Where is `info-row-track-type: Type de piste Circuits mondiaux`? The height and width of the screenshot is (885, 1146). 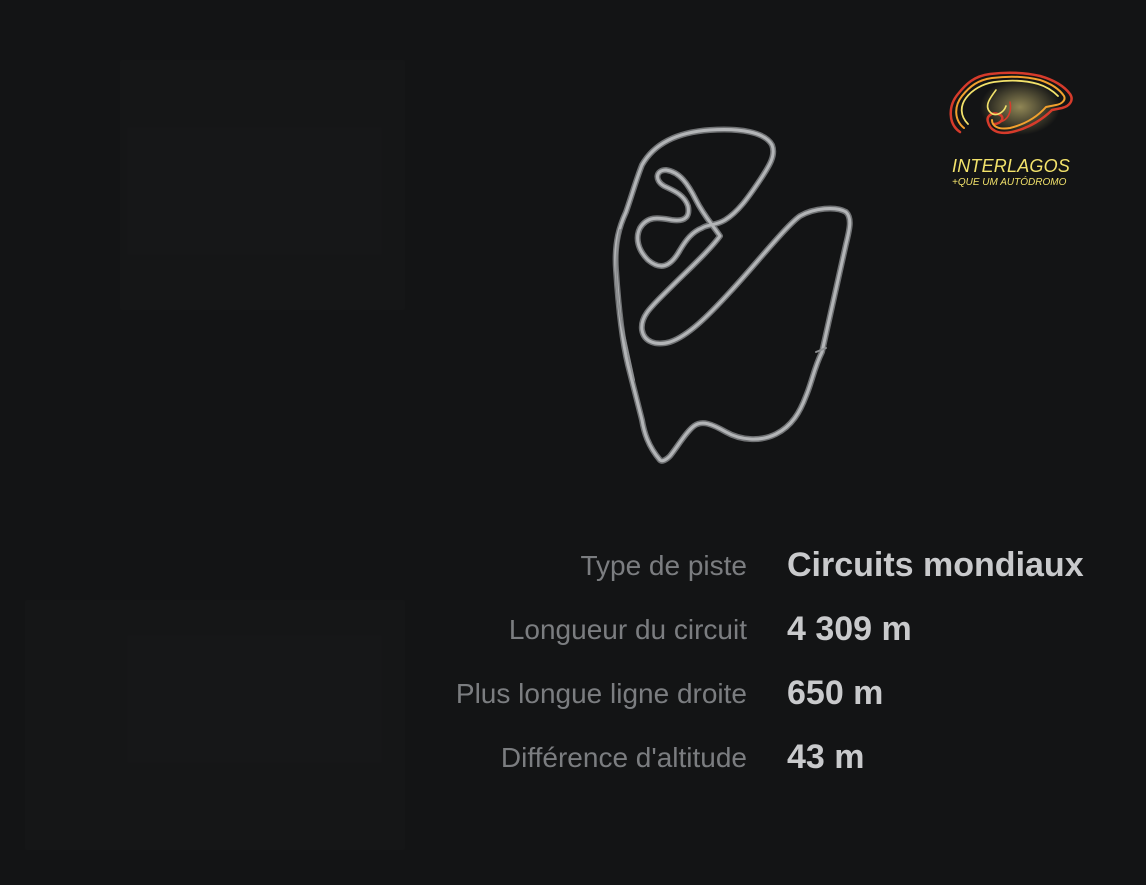 info-row-track-type: Type de piste Circuits mondiaux is located at coordinates (760, 574).